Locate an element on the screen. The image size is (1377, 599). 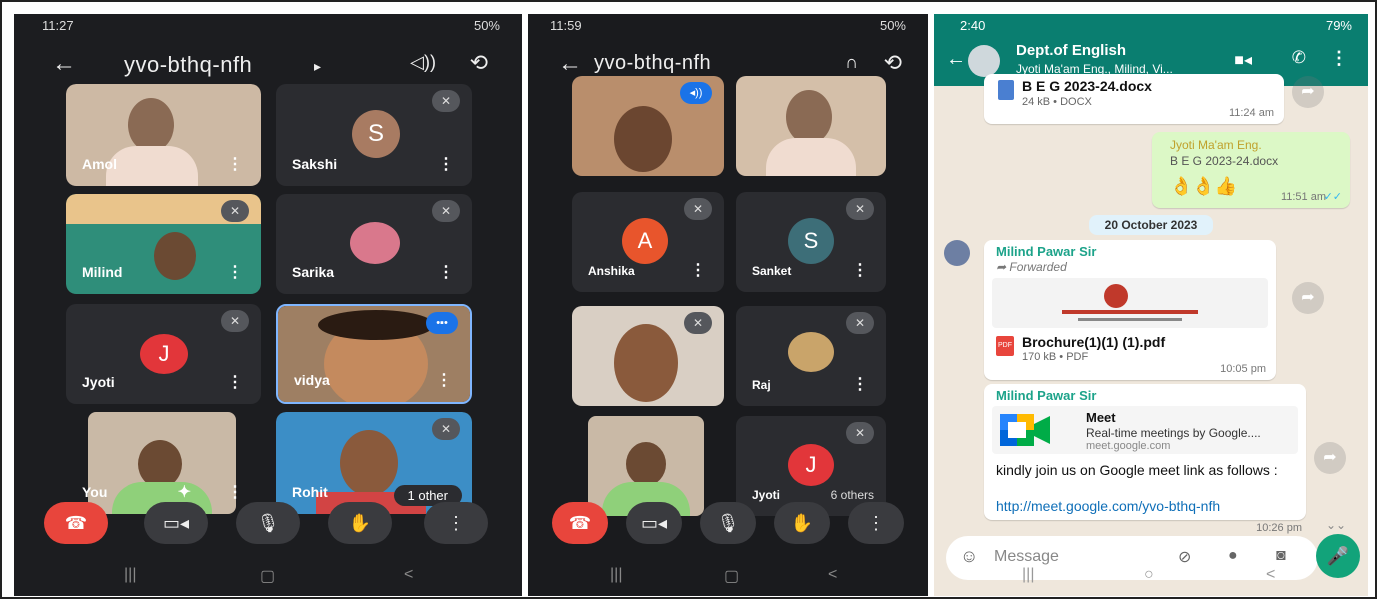
participant-tile: A ✕ Anshika ⋮ is located at coordinates (648, 242).